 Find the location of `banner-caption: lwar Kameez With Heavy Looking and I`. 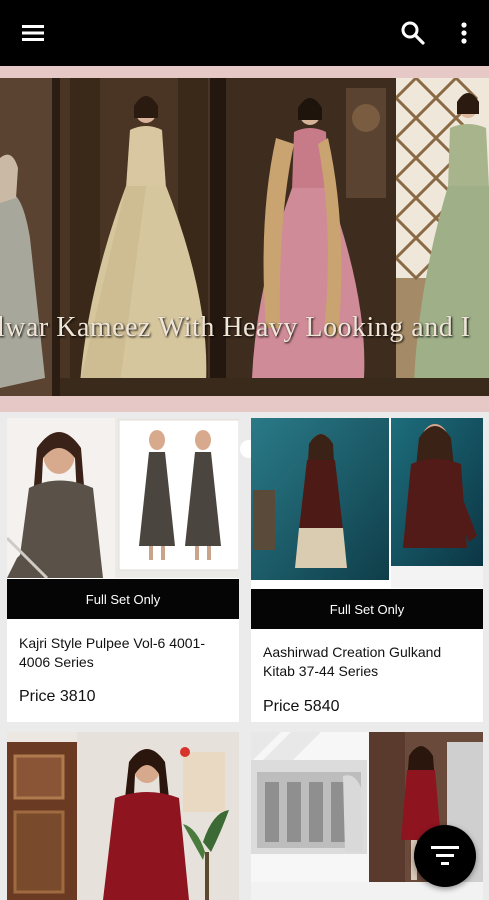

banner-caption: lwar Kameez With Heavy Looking and I is located at coordinates (235, 327).